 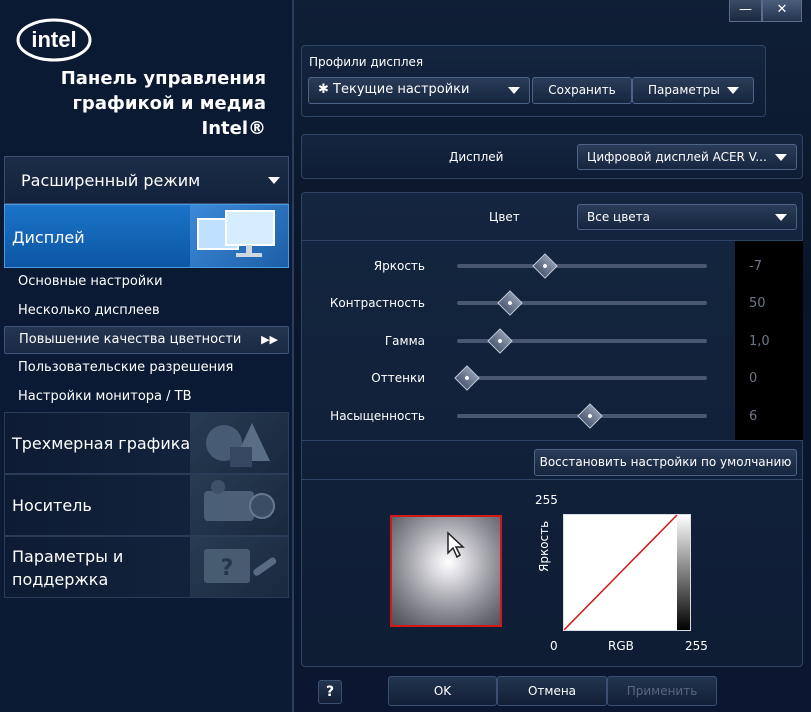 I want to click on nav-display: Дисплей, so click(x=146, y=236).